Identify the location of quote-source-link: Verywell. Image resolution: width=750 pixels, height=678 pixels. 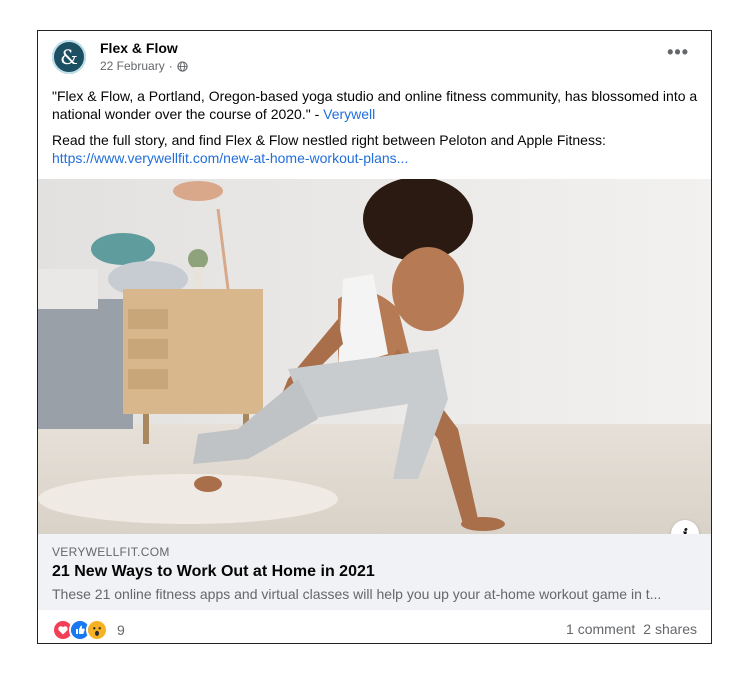
(349, 114).